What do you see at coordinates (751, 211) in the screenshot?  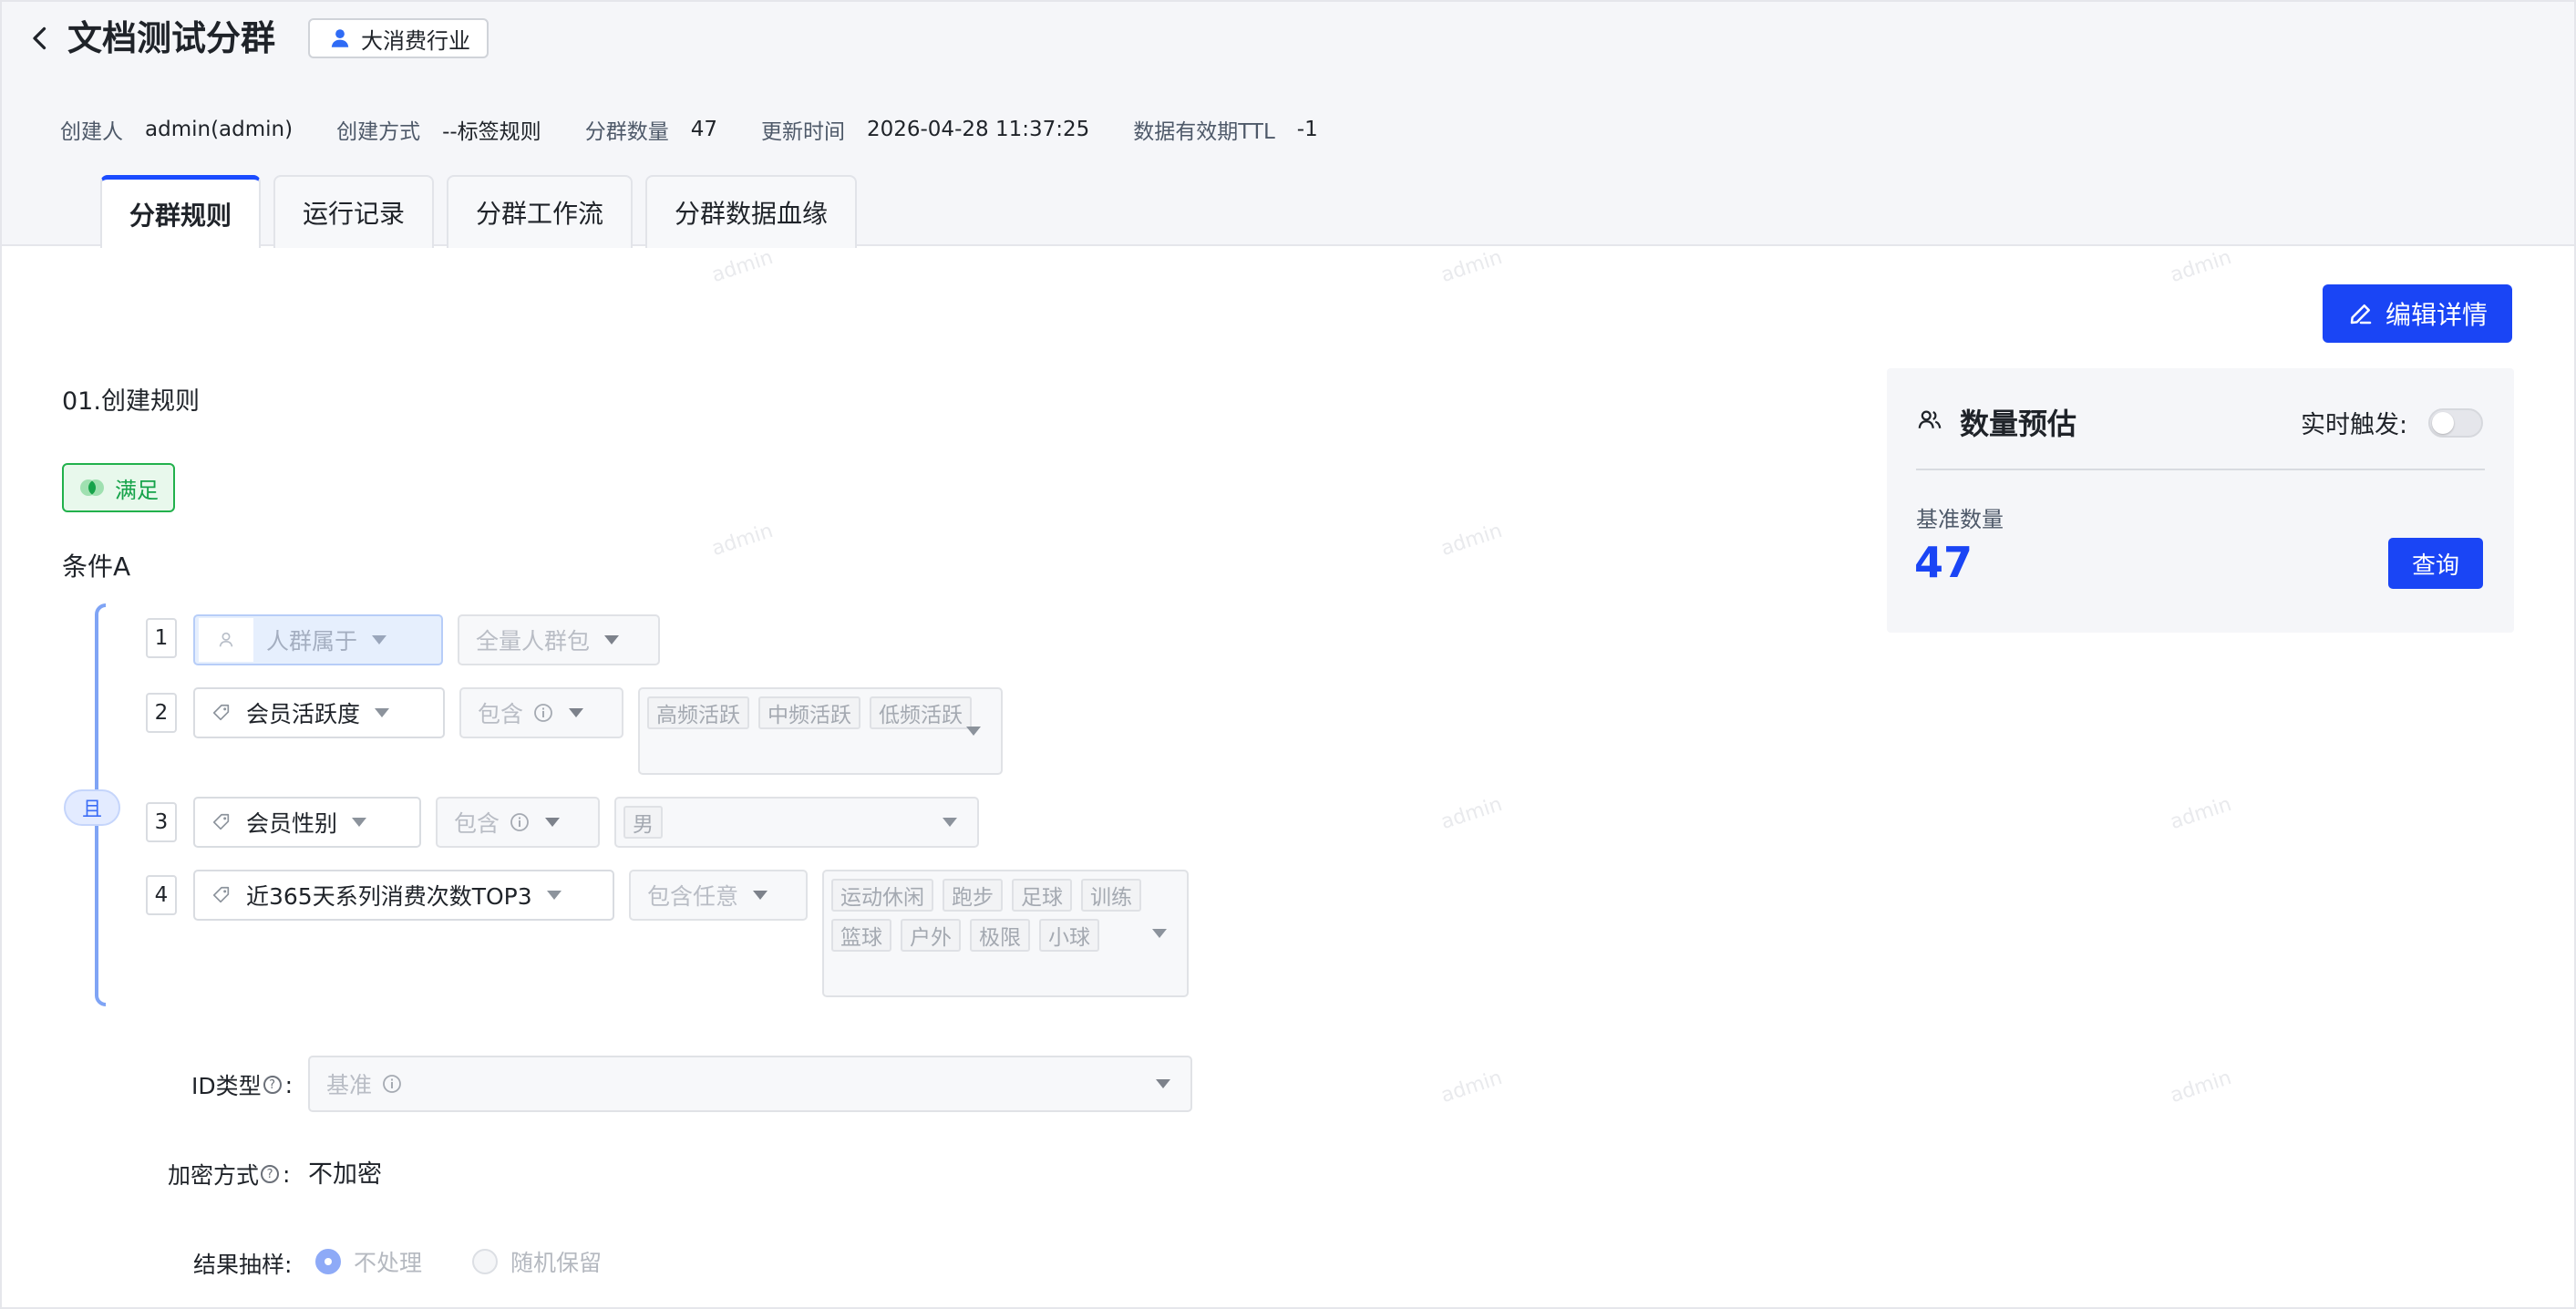 I see `tab-data-lineage: 分群数据血缘` at bounding box center [751, 211].